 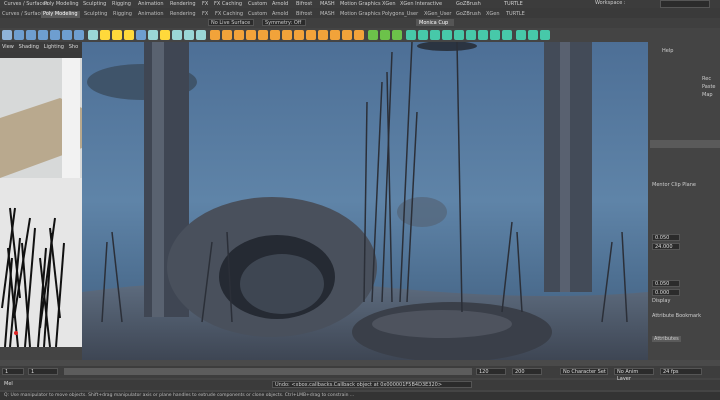 What do you see at coordinates (423, 35) in the screenshot?
I see `smooth-brush-icon` at bounding box center [423, 35].